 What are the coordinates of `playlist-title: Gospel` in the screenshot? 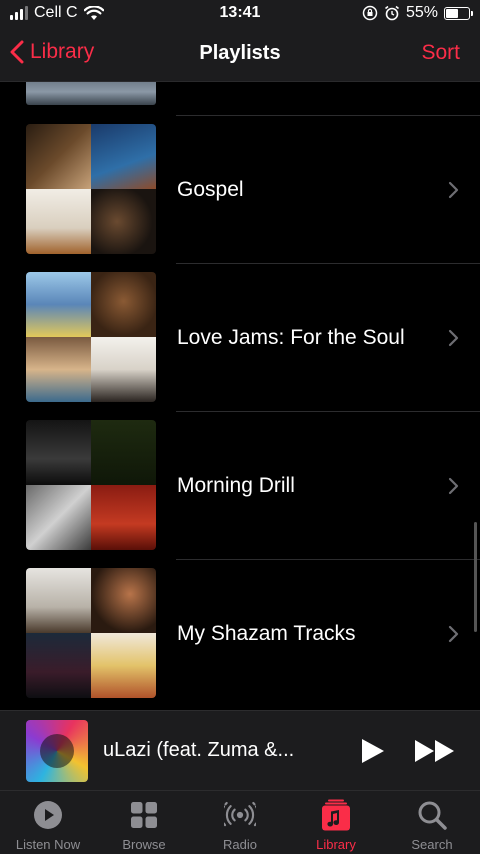 It's located at (210, 189).